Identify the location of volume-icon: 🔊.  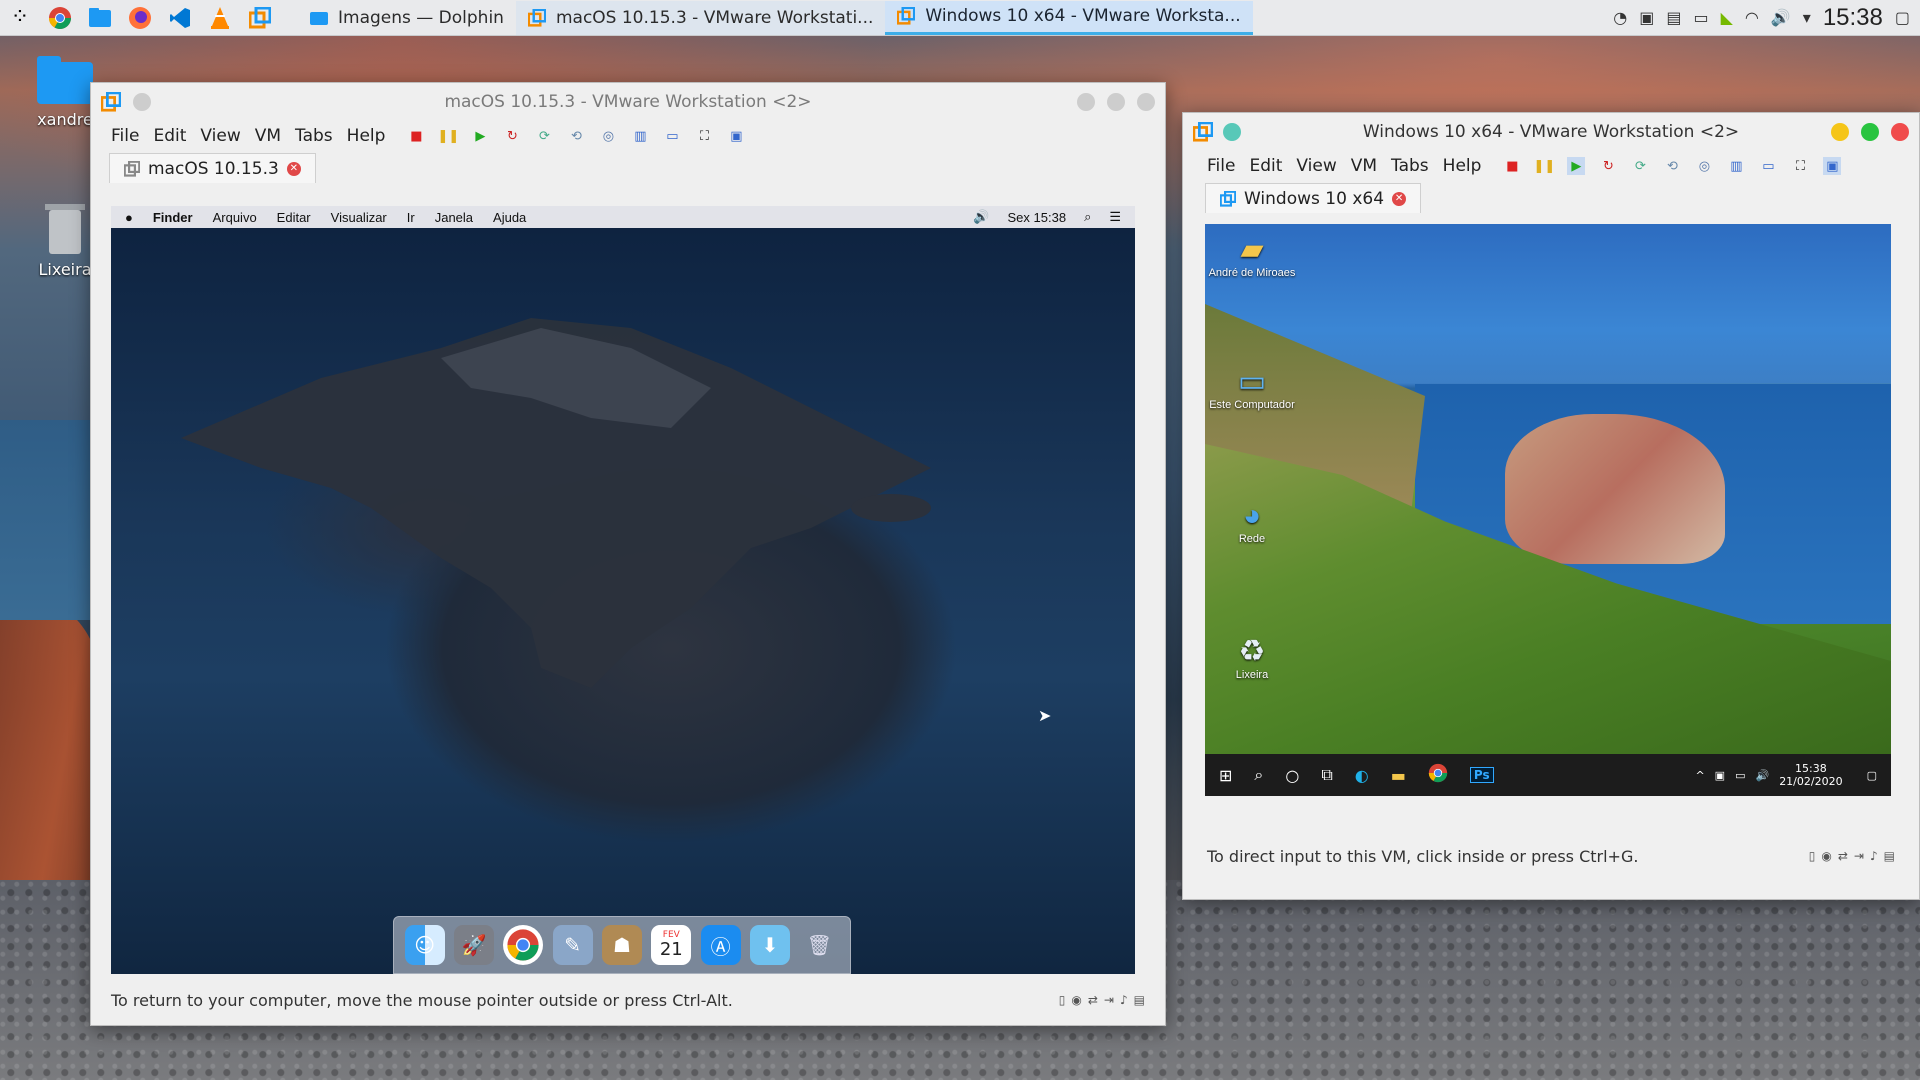
(1781, 17).